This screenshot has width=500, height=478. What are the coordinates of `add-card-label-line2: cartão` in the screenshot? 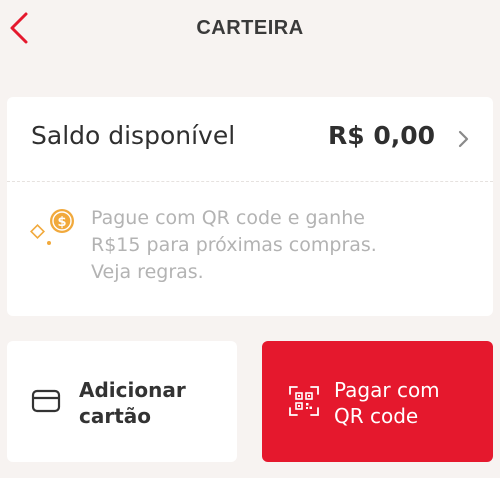 It's located at (115, 416).